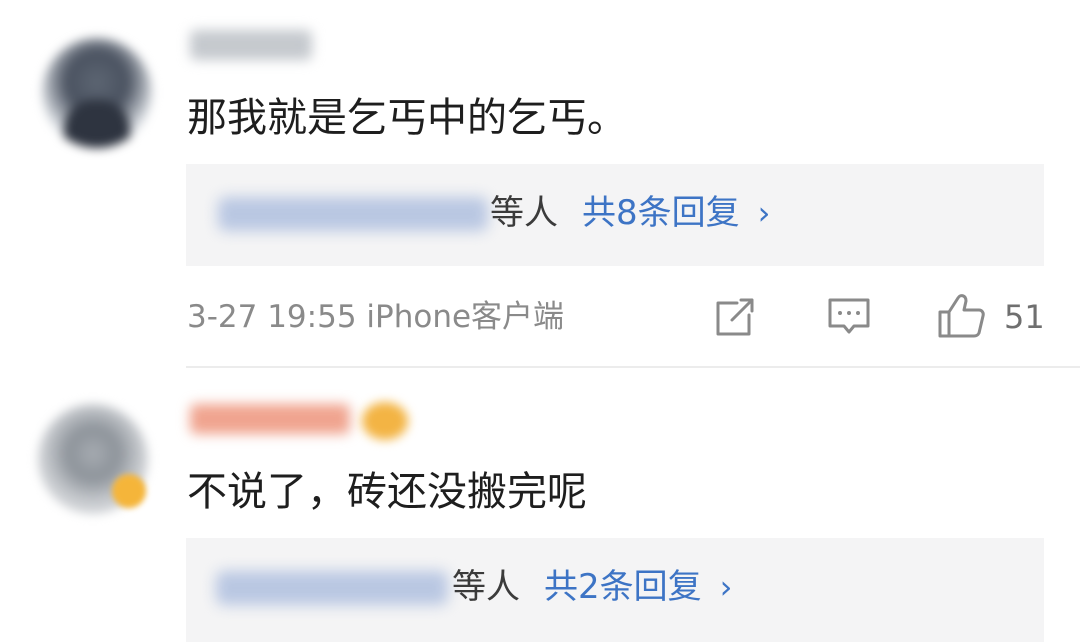 The image size is (1080, 642). What do you see at coordinates (129, 491) in the screenshot?
I see `verified-badge-icon` at bounding box center [129, 491].